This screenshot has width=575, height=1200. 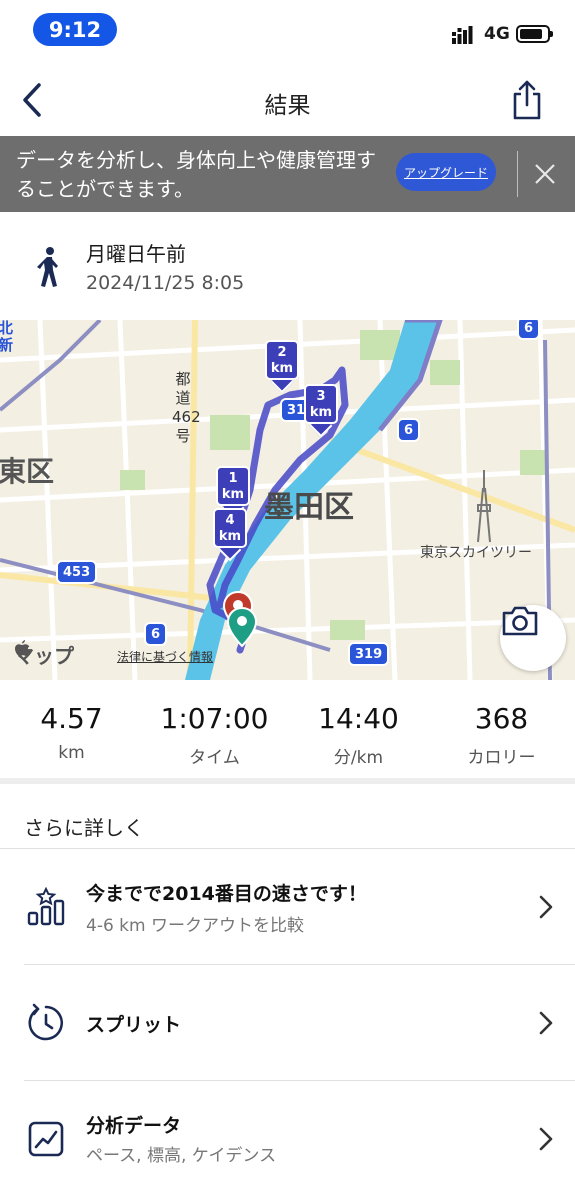 I want to click on map-road-label: 都道462号, so click(x=186, y=407).